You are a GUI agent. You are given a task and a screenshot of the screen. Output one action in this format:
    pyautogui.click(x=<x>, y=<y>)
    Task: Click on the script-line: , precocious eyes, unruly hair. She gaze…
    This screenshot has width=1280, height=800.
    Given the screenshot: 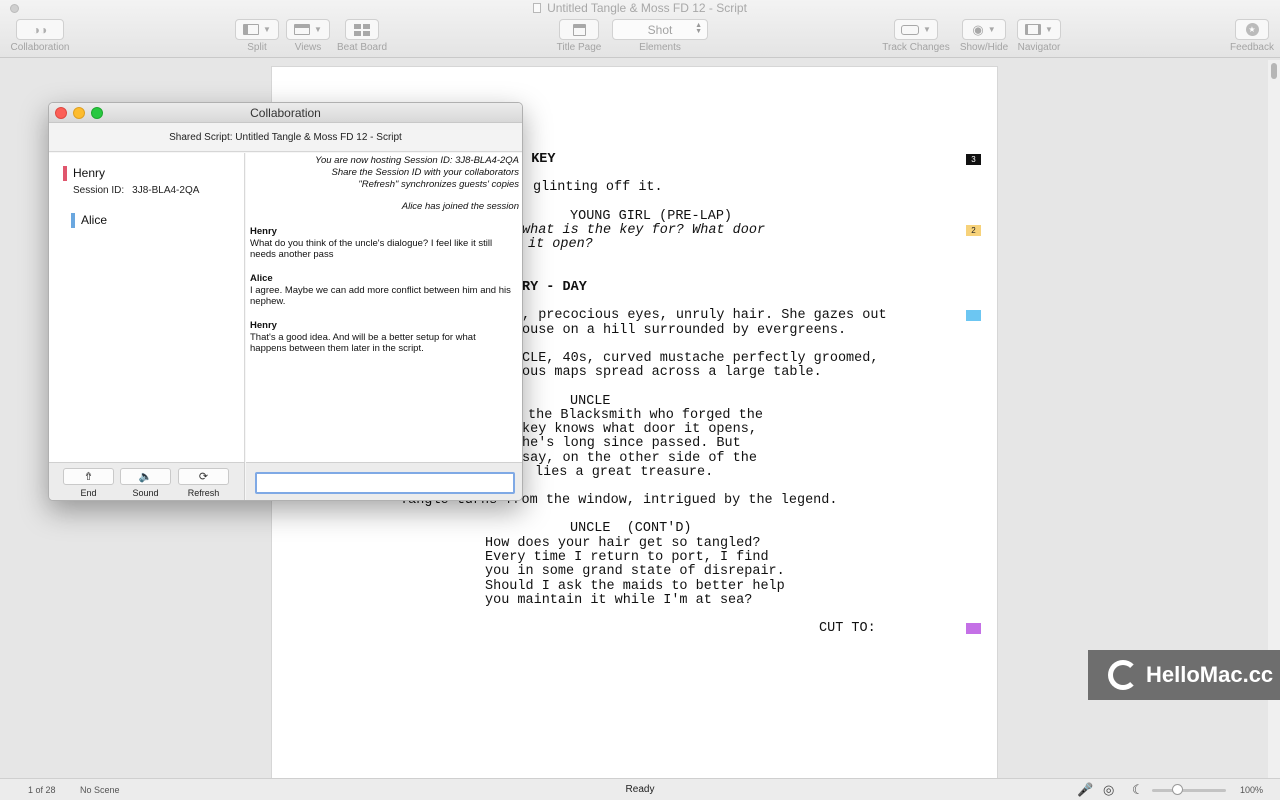 What is the action you would take?
    pyautogui.click(x=704, y=315)
    